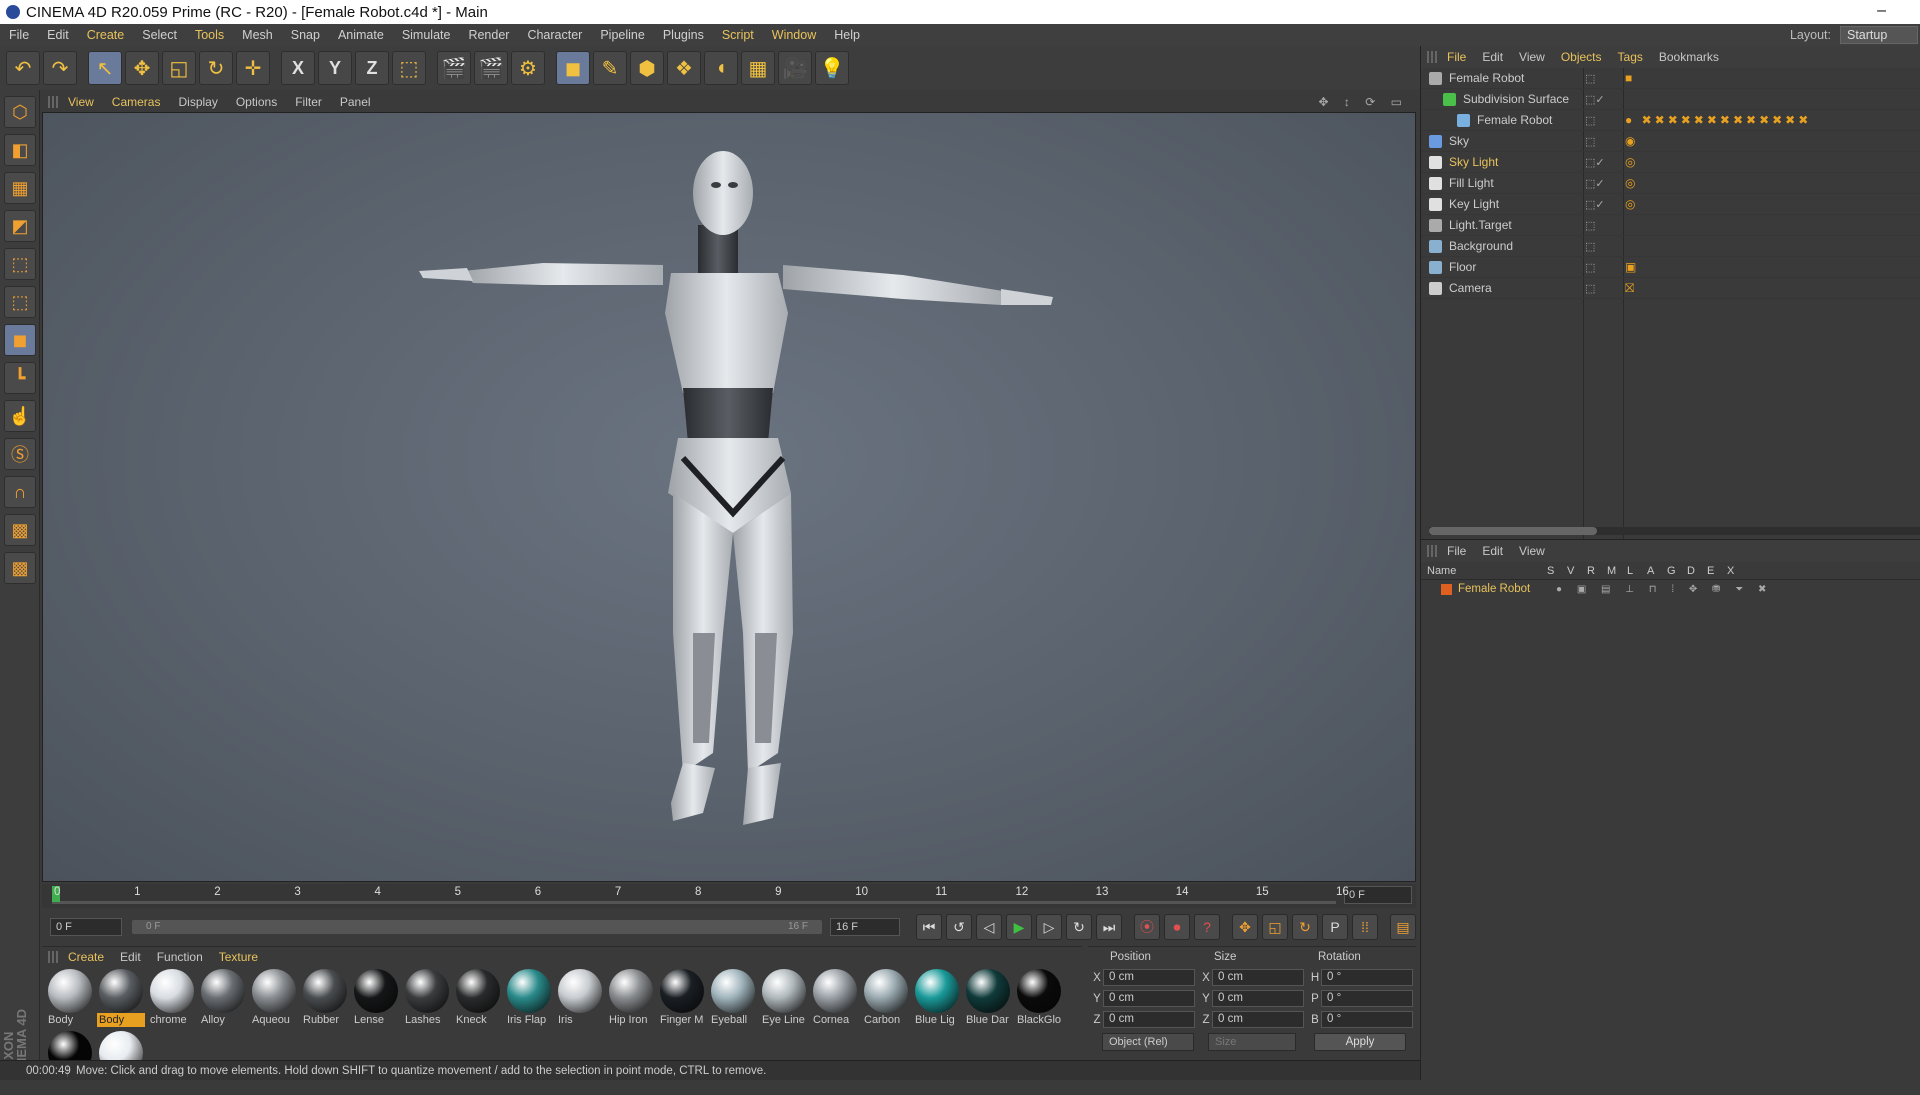 The width and height of the screenshot is (1920, 1095). Describe the element at coordinates (1207, 927) in the screenshot. I see `keyframe-selection-button: ?` at that location.